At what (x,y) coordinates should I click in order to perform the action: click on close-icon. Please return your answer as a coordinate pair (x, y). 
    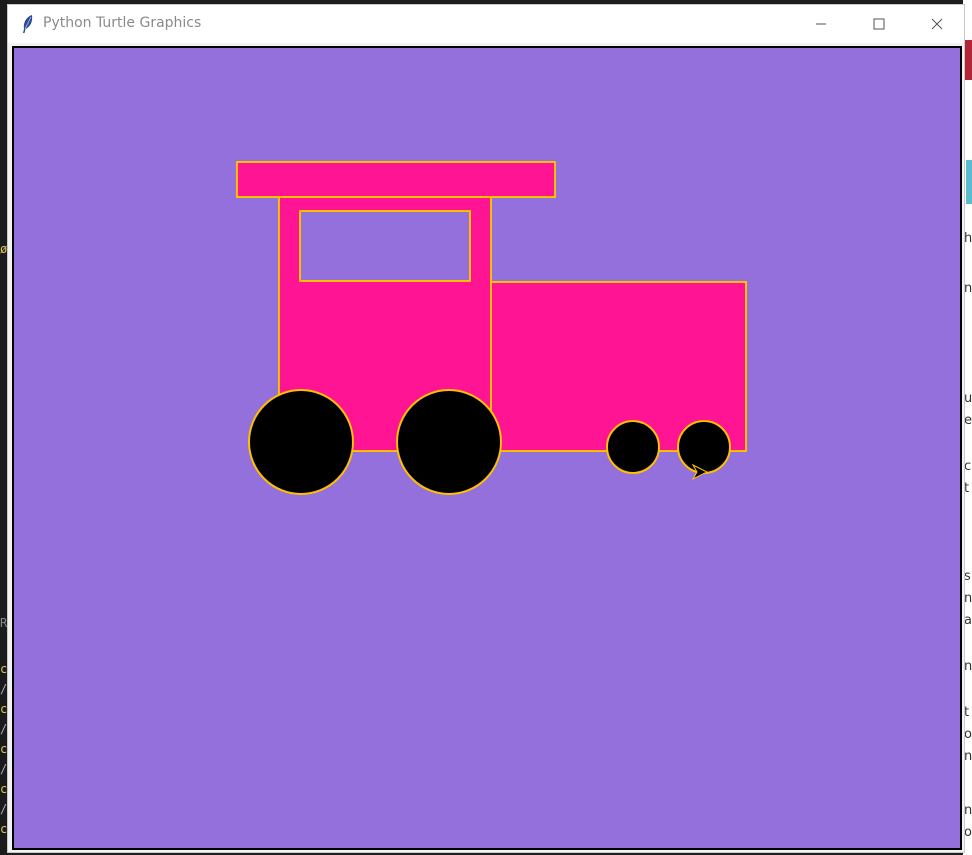
    Looking at the image, I should click on (937, 24).